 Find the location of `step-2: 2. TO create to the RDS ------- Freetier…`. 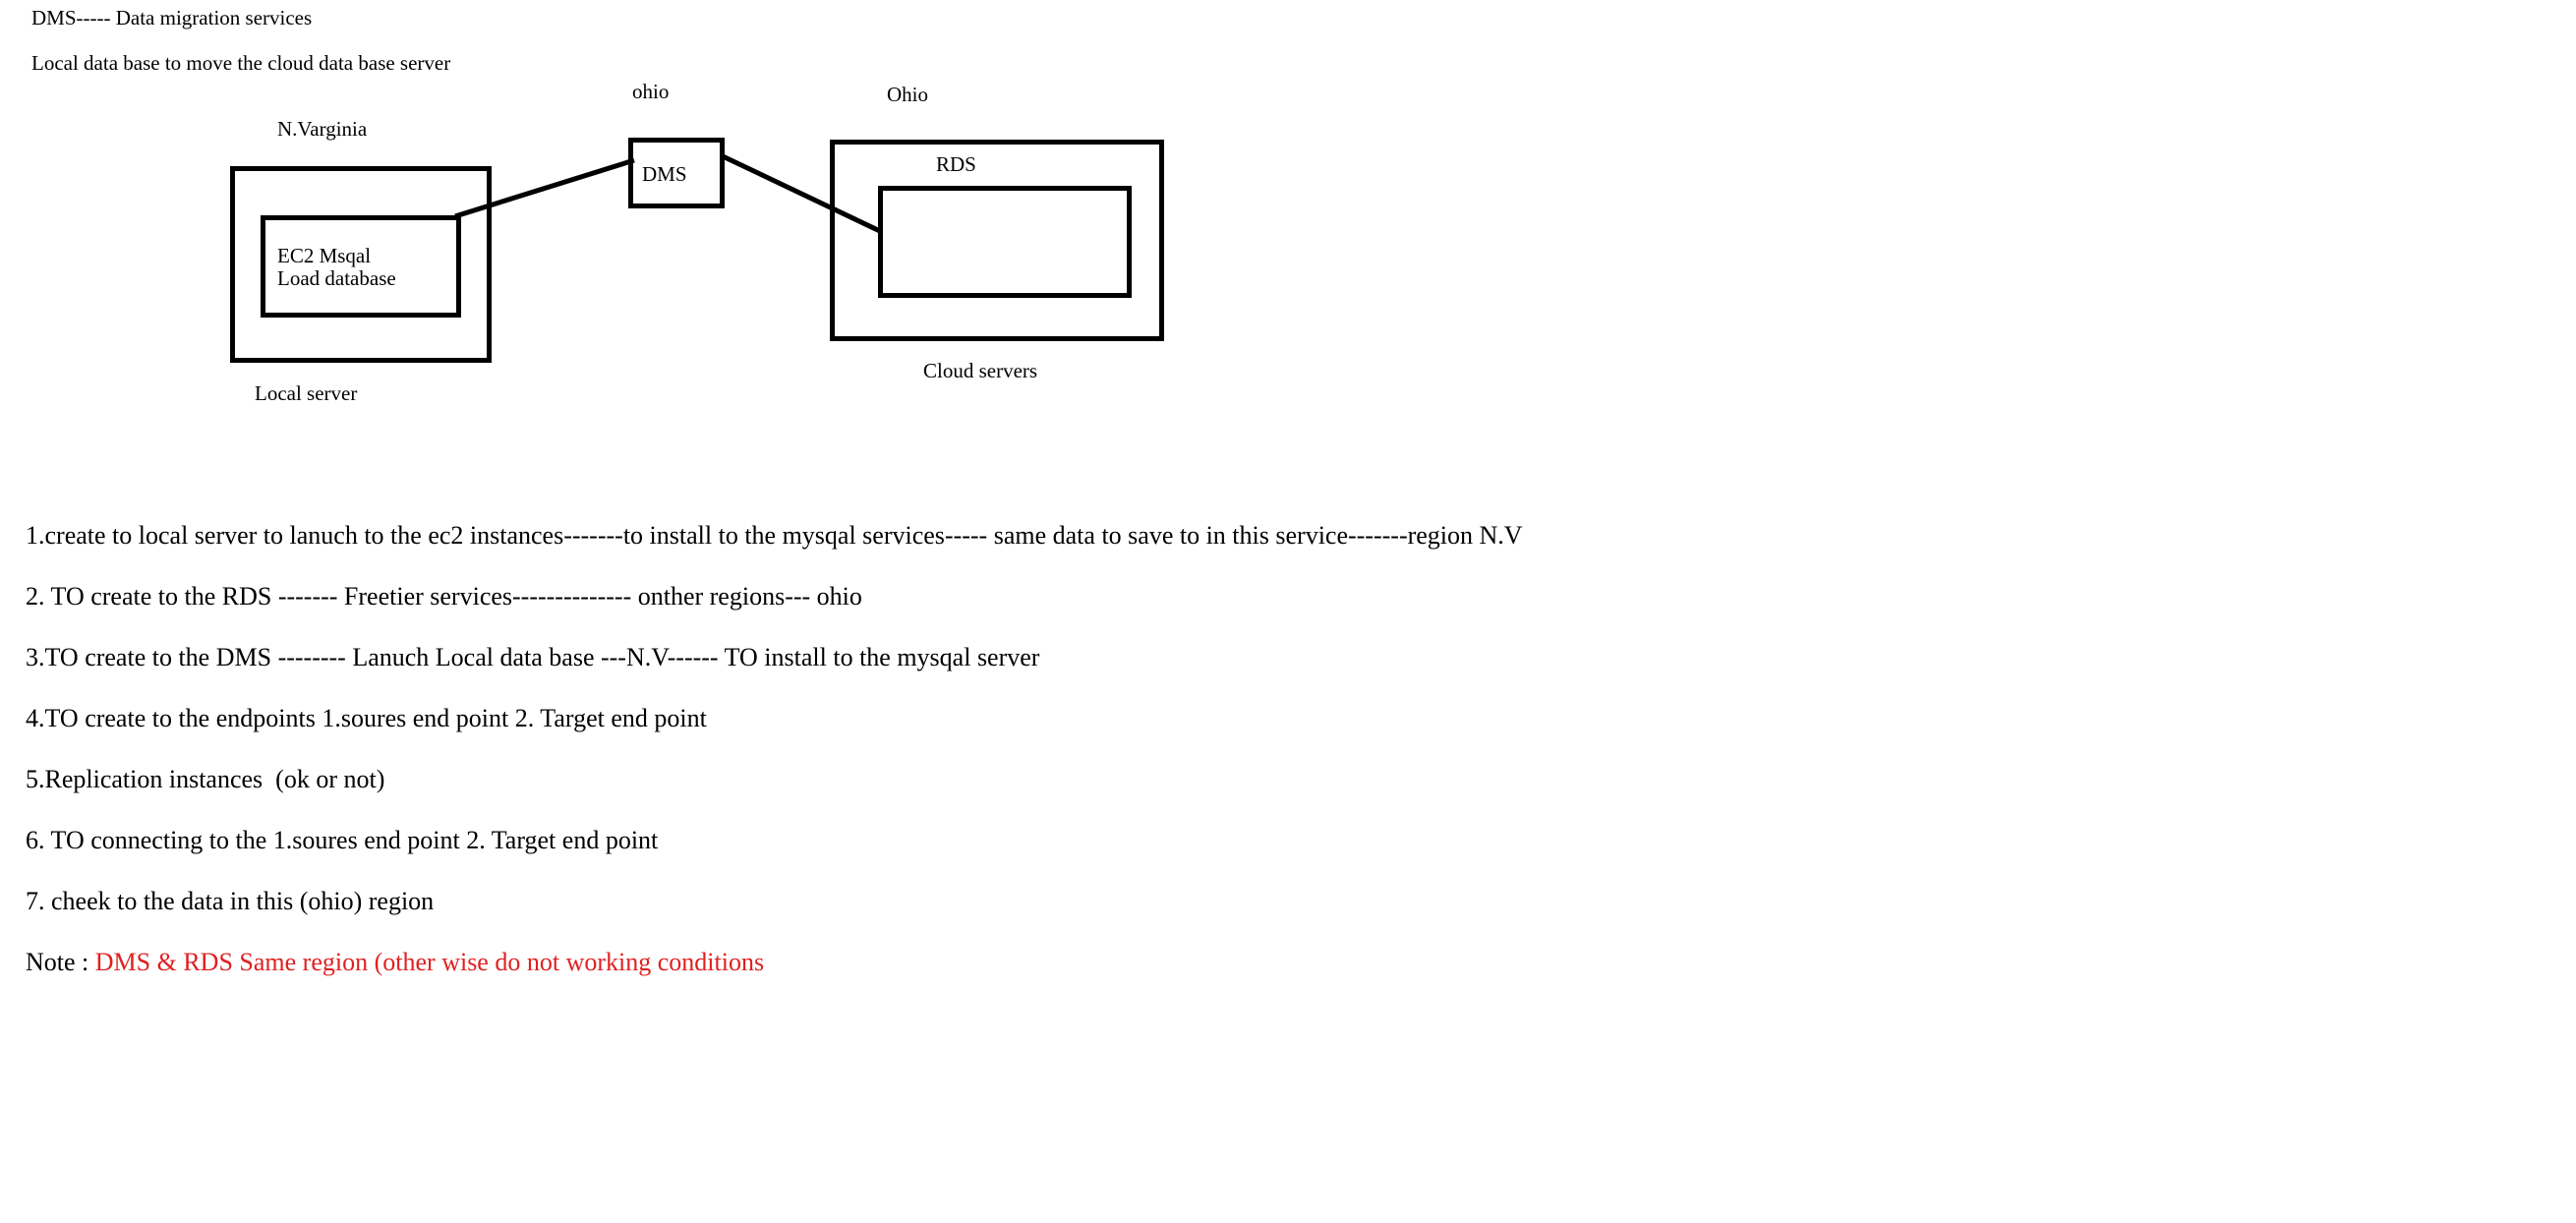

step-2: 2. TO create to the RDS ------- Freetier… is located at coordinates (444, 596).